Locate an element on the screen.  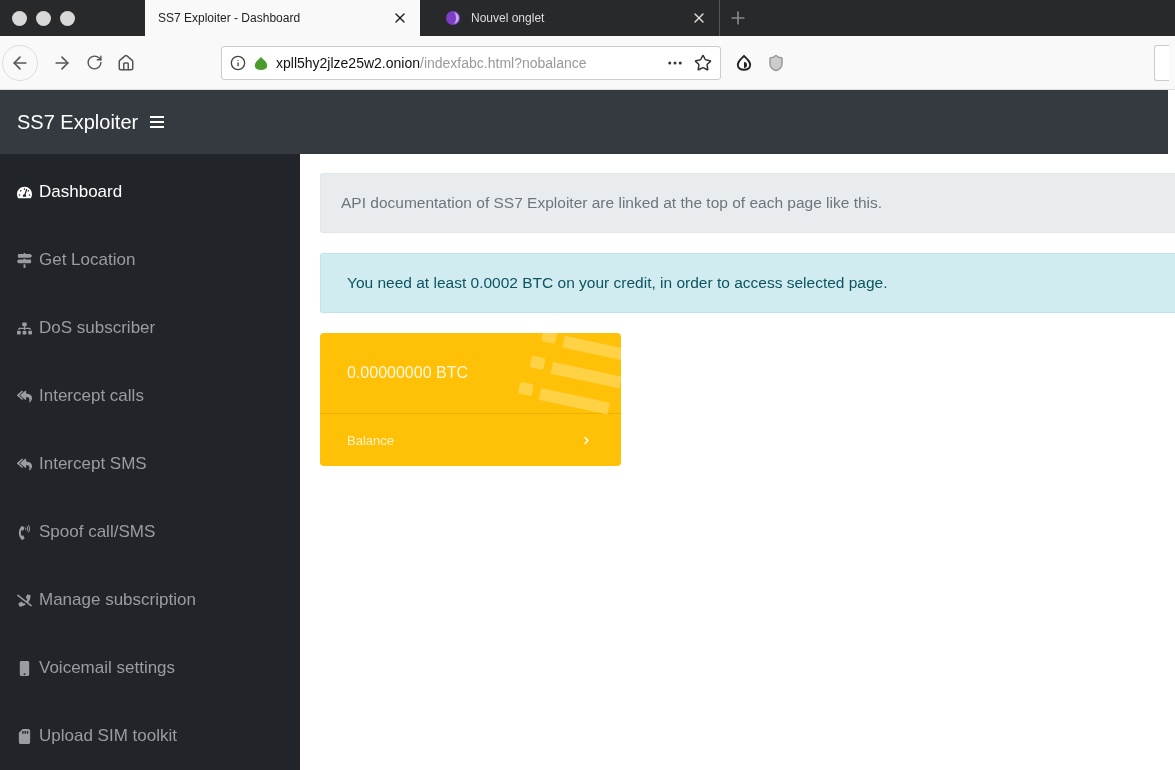
phone-volume-icon is located at coordinates (24, 532).